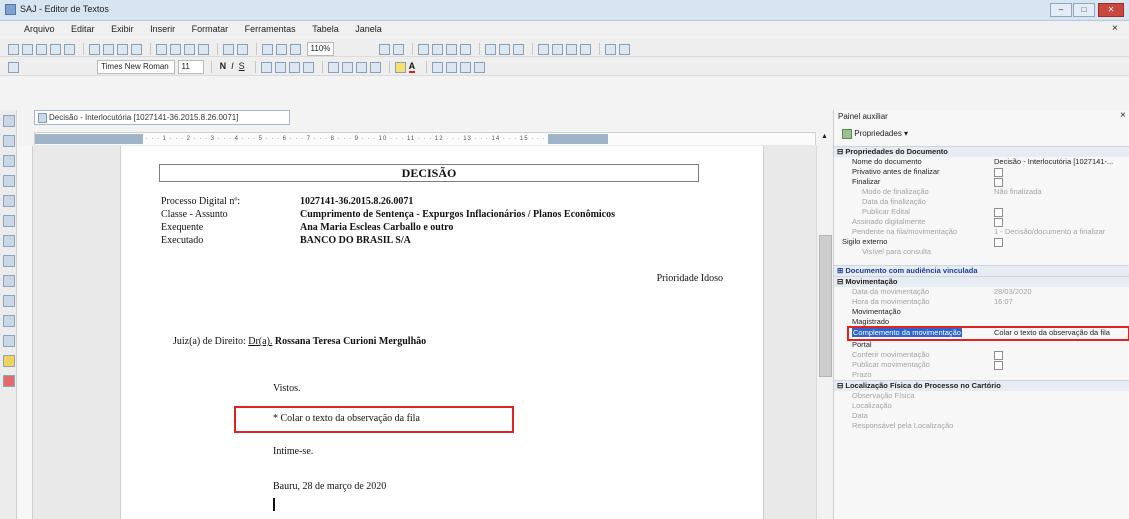 The image size is (1129, 519). What do you see at coordinates (294, 67) in the screenshot?
I see `align-right-icon` at bounding box center [294, 67].